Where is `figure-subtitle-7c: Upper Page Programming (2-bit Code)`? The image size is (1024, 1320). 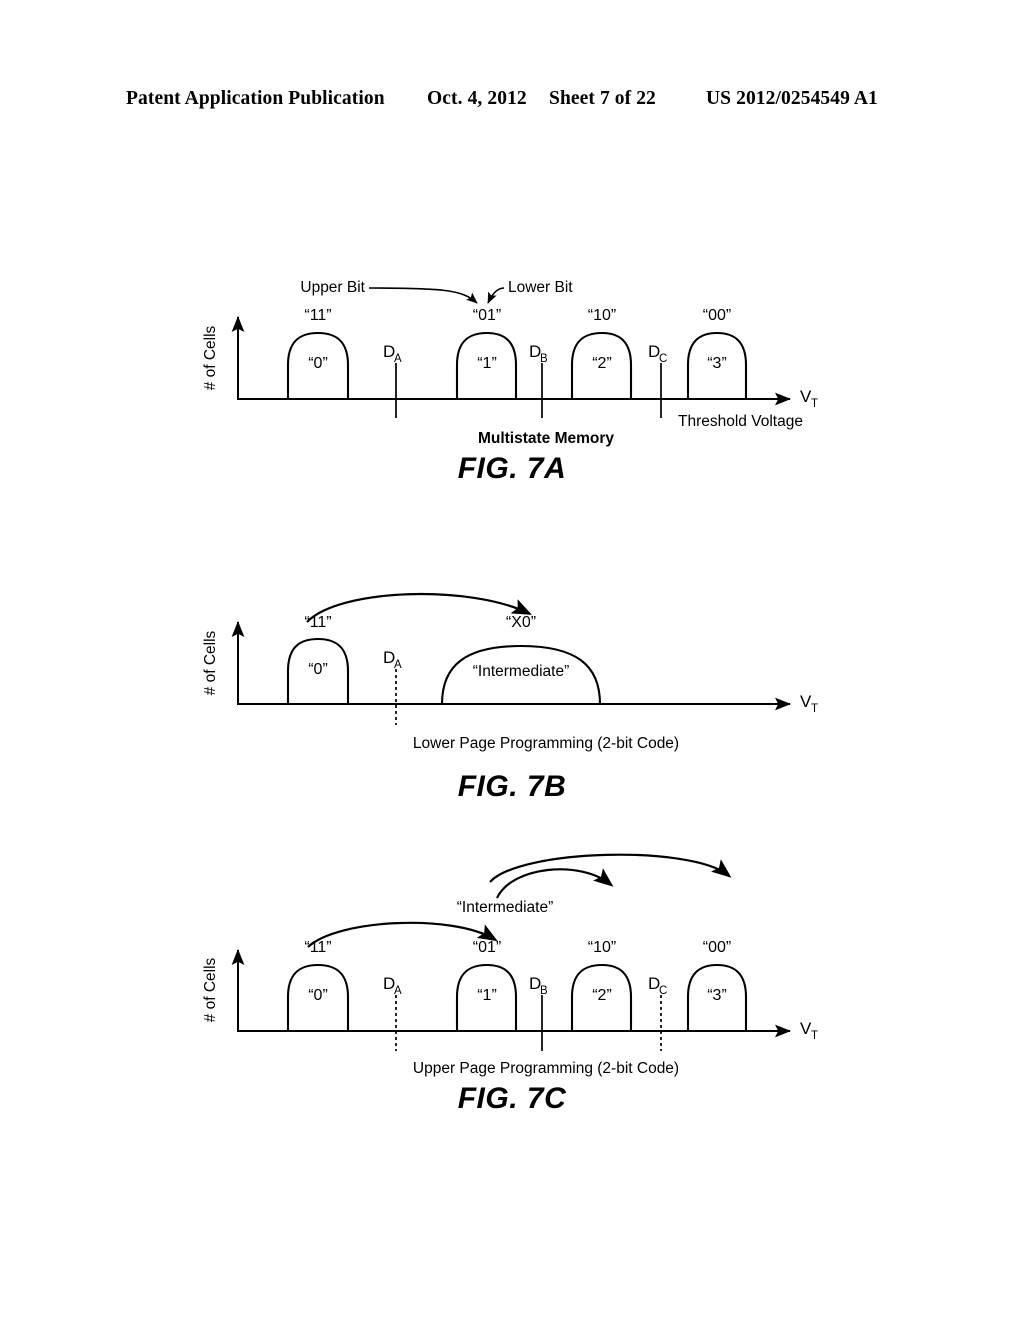 figure-subtitle-7c: Upper Page Programming (2-bit Code) is located at coordinates (546, 1068).